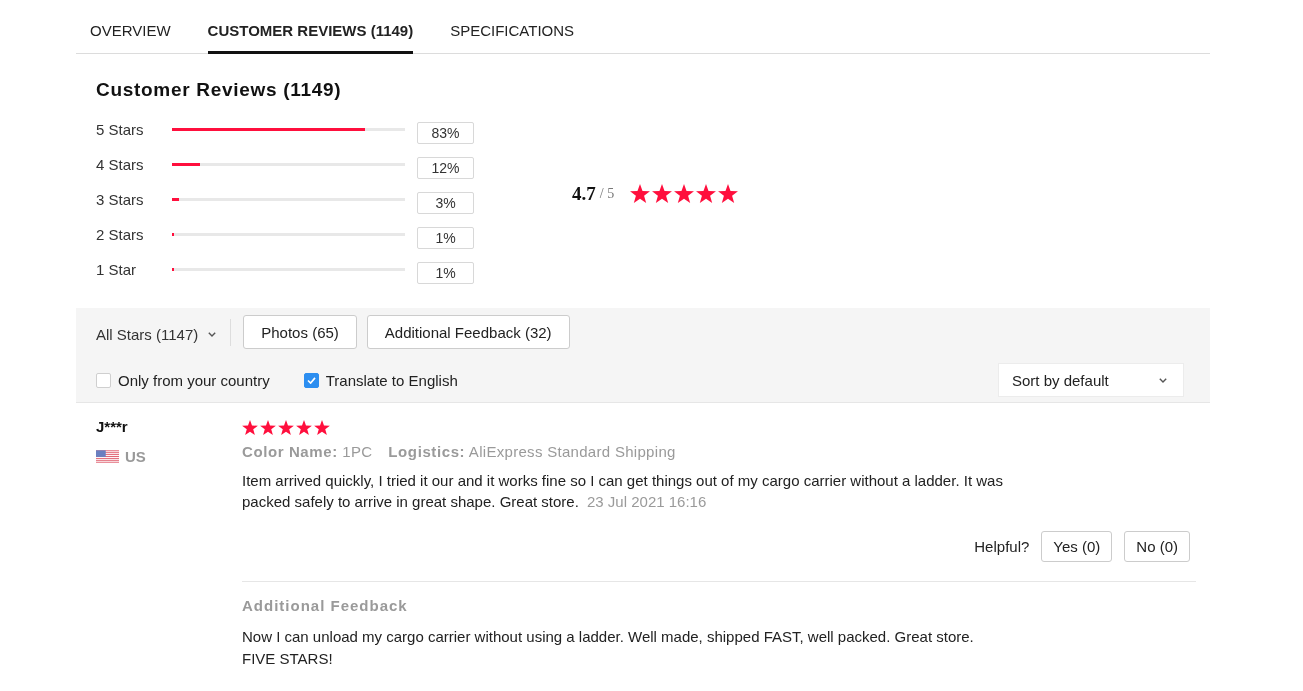  I want to click on additional-feedback-text: Now I can unload my cargo carrier without using a ladder. Well made, shipped FAST, well packed. Great store. FIVE STARS!, so click(608, 648).